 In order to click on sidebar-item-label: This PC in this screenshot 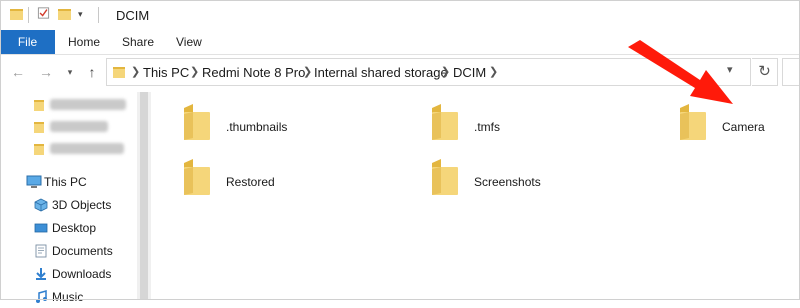, I will do `click(65, 182)`.